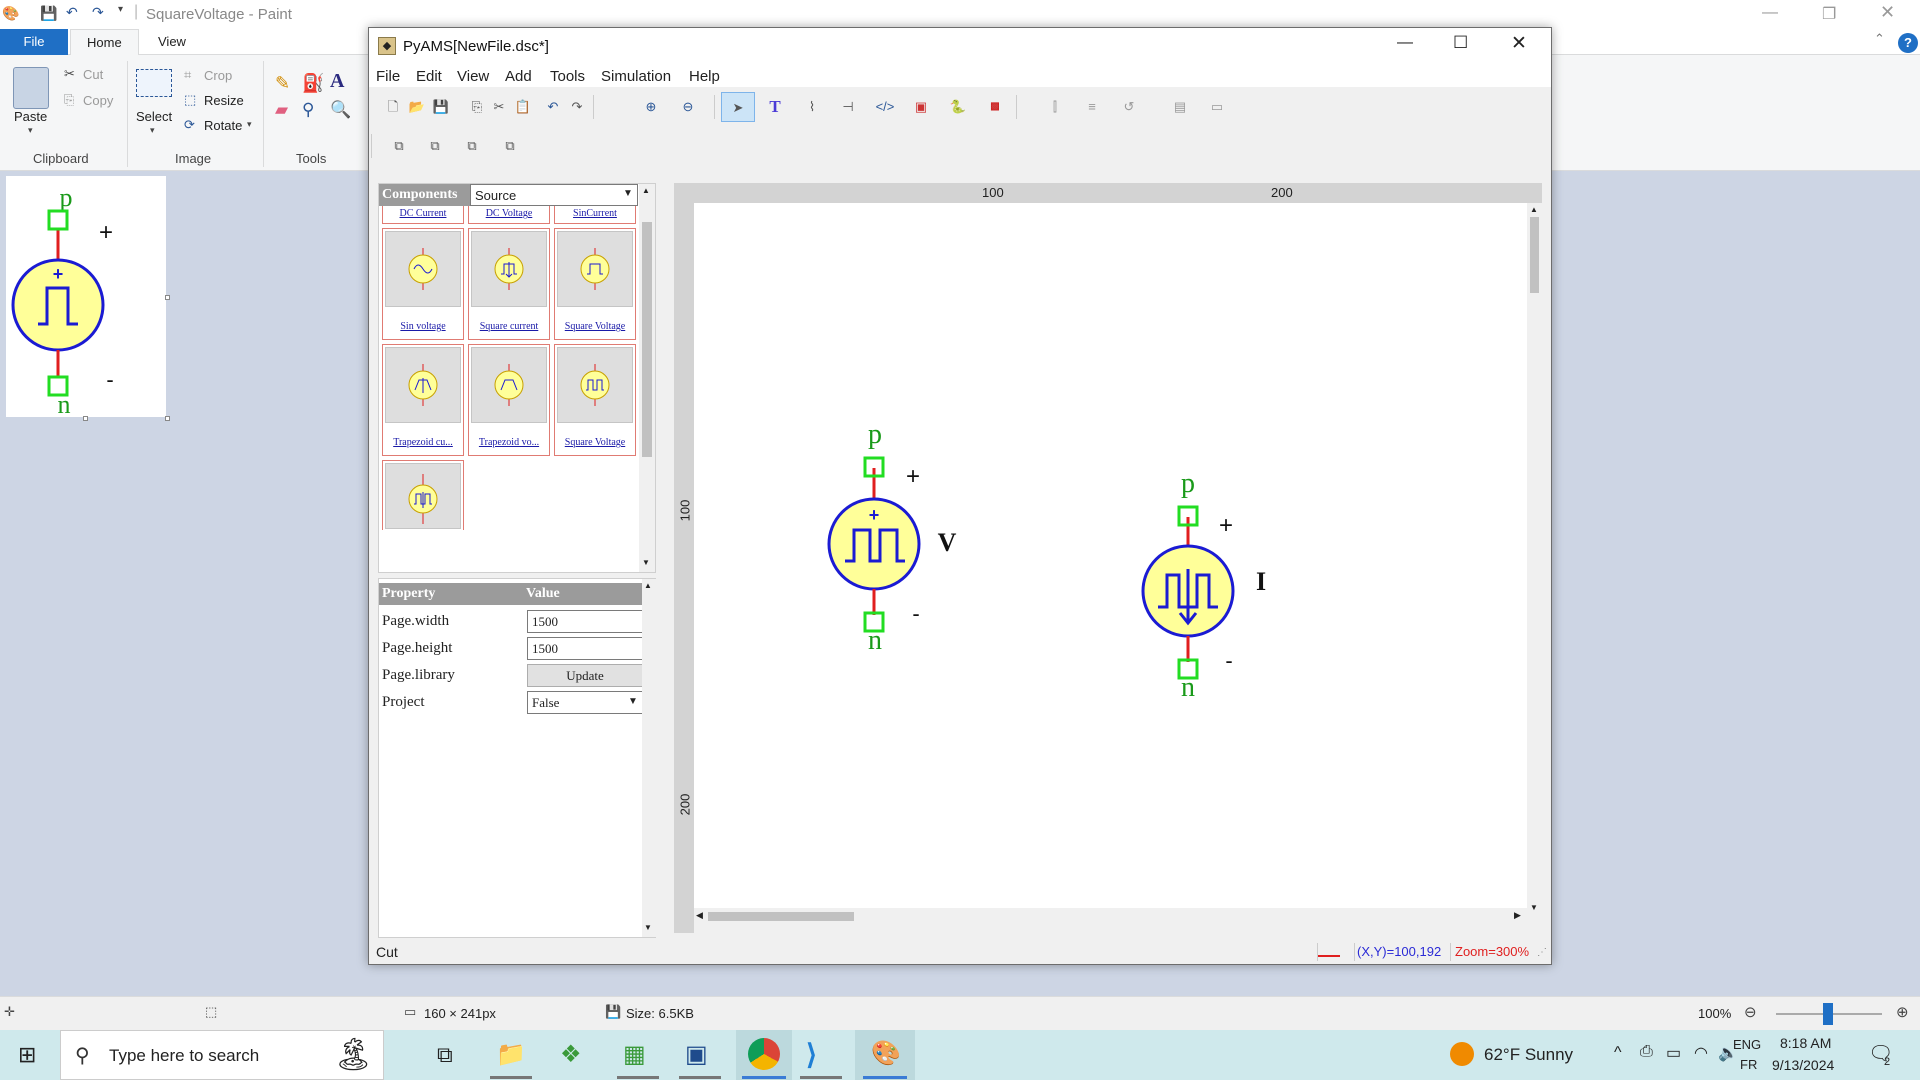 Image resolution: width=1920 pixels, height=1080 pixels. What do you see at coordinates (222, 1055) in the screenshot?
I see `taskbar-search-box: ⚲ Type here to search 🏝` at bounding box center [222, 1055].